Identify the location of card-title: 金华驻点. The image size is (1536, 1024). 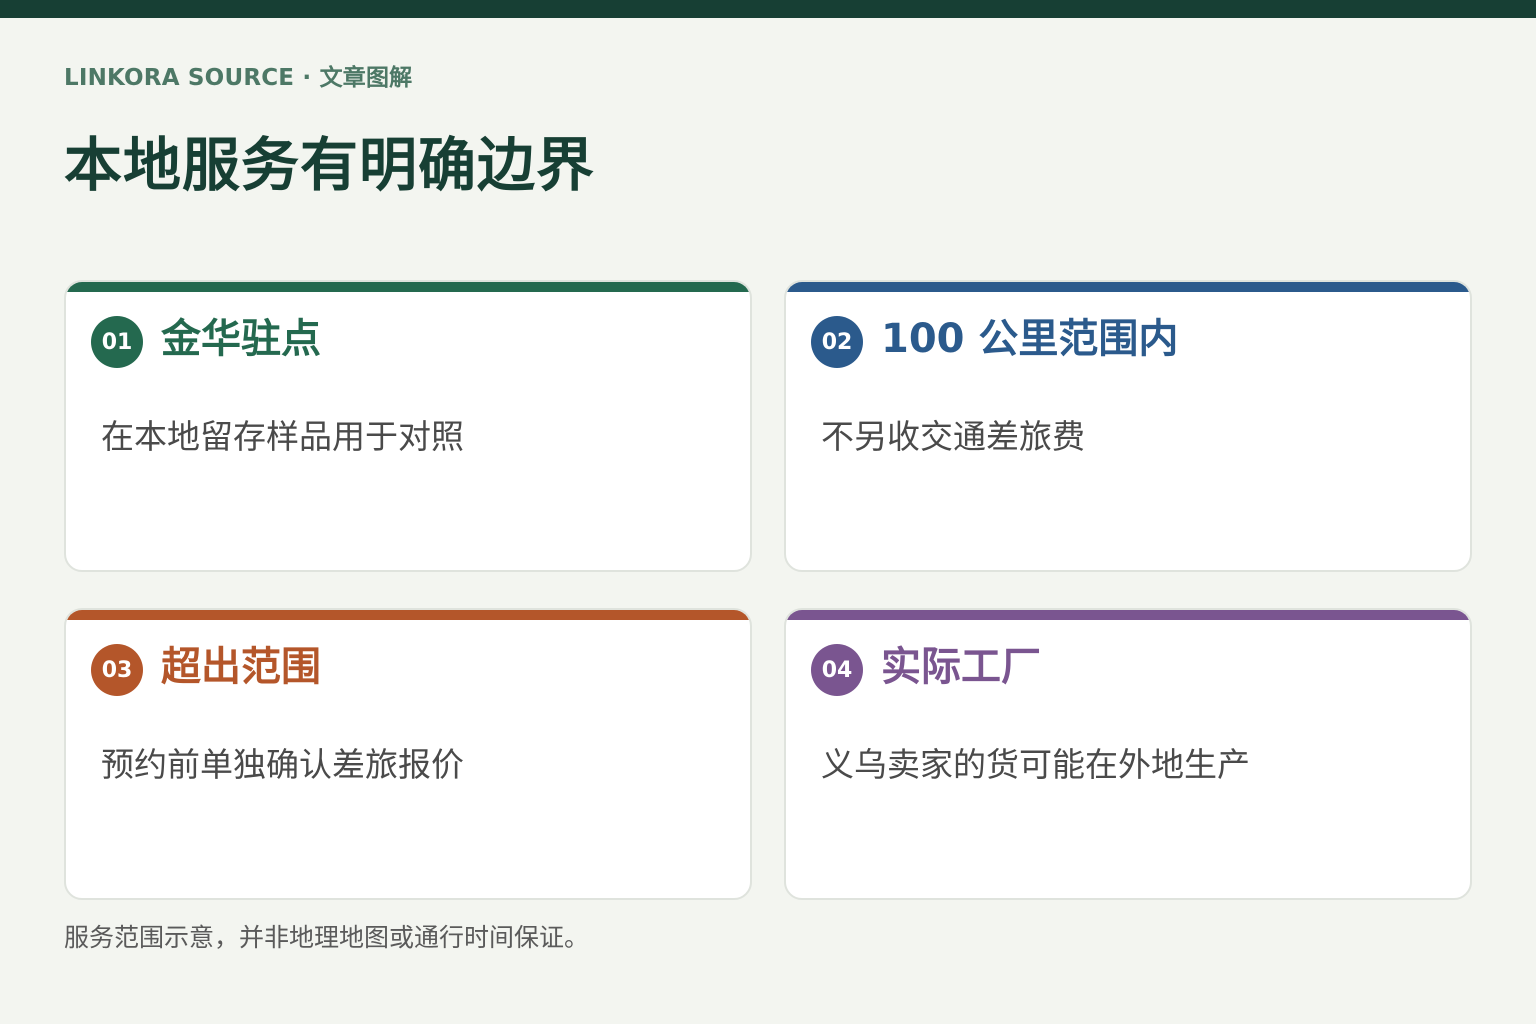
(241, 339).